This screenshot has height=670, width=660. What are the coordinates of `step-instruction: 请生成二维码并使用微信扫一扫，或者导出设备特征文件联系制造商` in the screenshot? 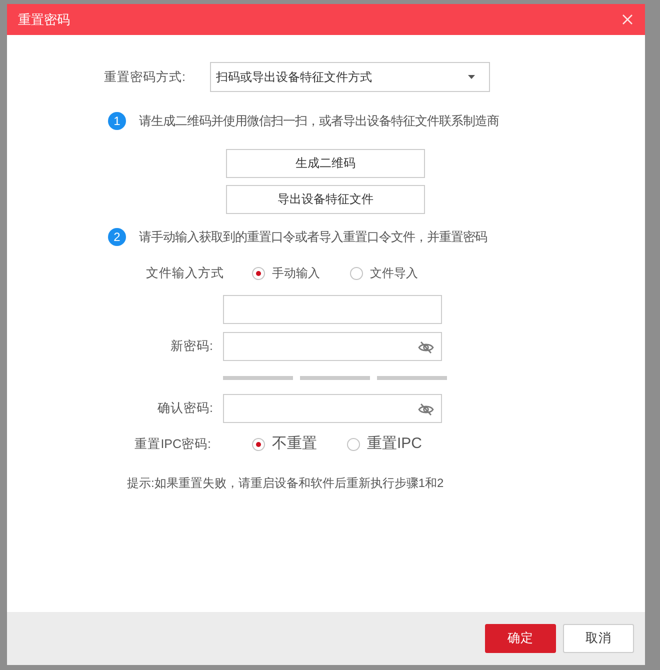 It's located at (319, 121).